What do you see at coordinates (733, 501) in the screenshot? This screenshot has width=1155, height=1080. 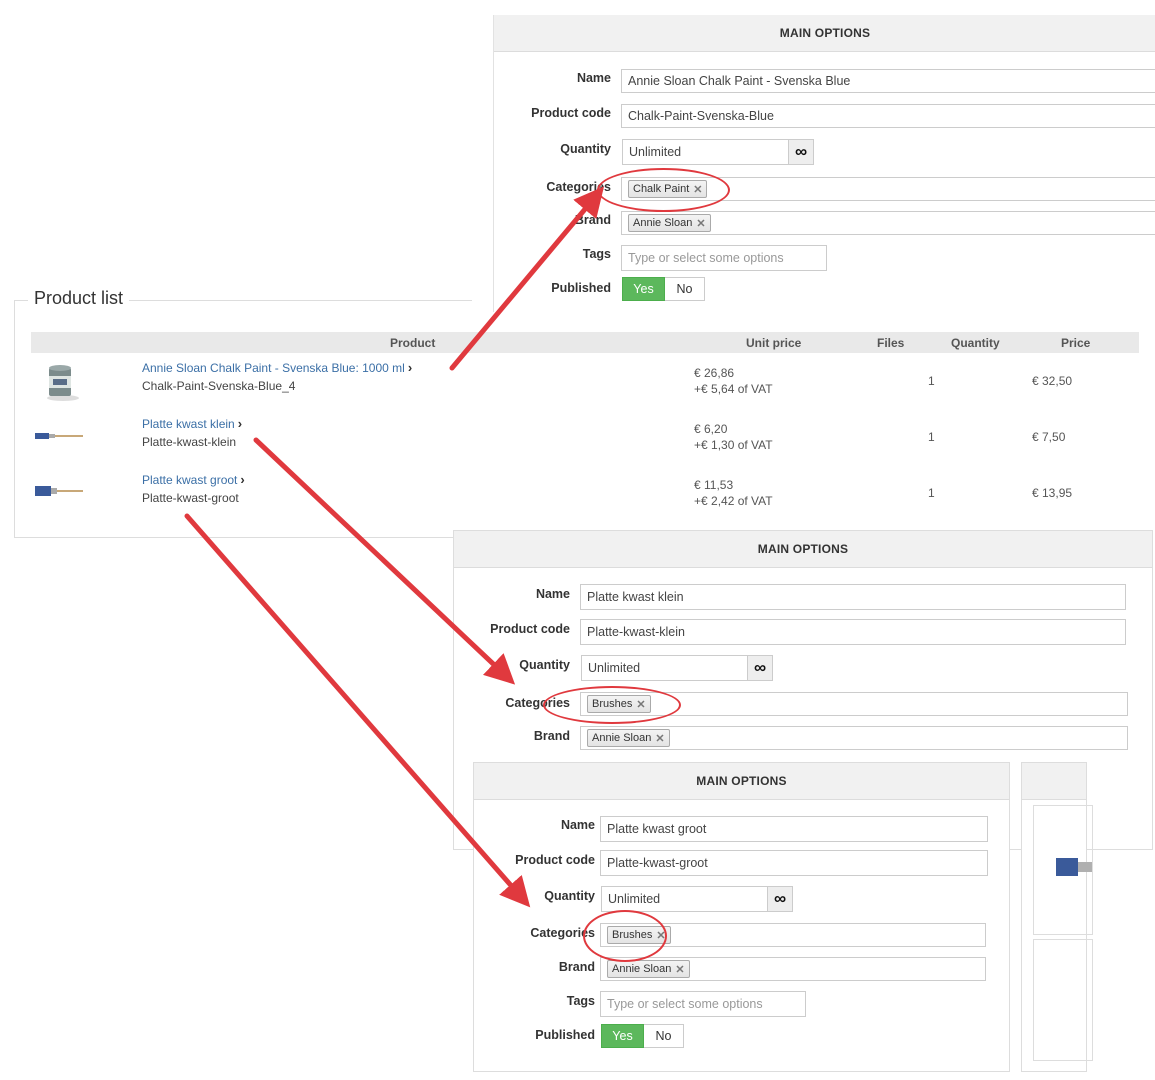 I see `vat-amount: +€ 2,42 of VAT` at bounding box center [733, 501].